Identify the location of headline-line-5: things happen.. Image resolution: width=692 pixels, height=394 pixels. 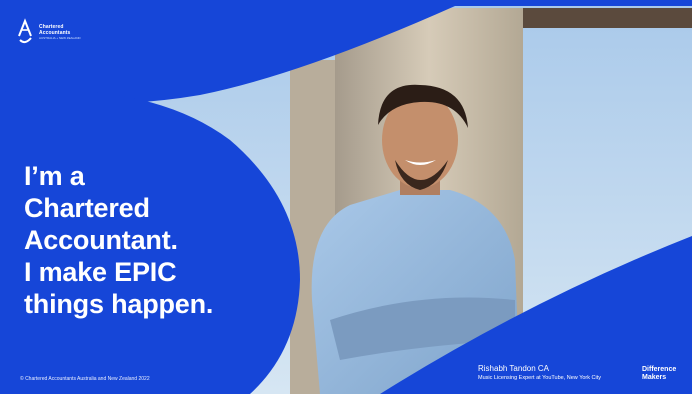
(119, 304).